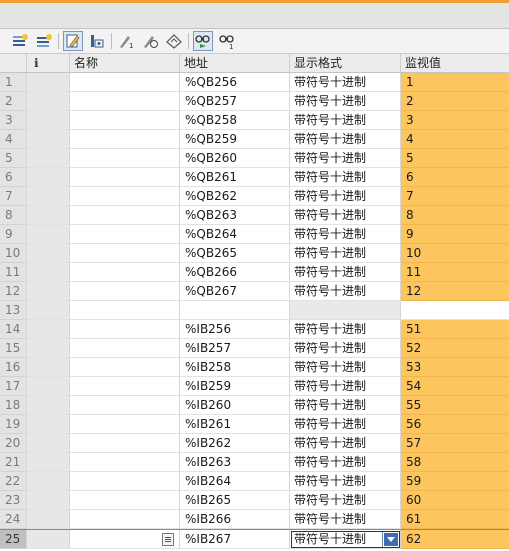 This screenshot has width=509, height=551. Describe the element at coordinates (13, 443) in the screenshot. I see `row-index: 20` at that location.